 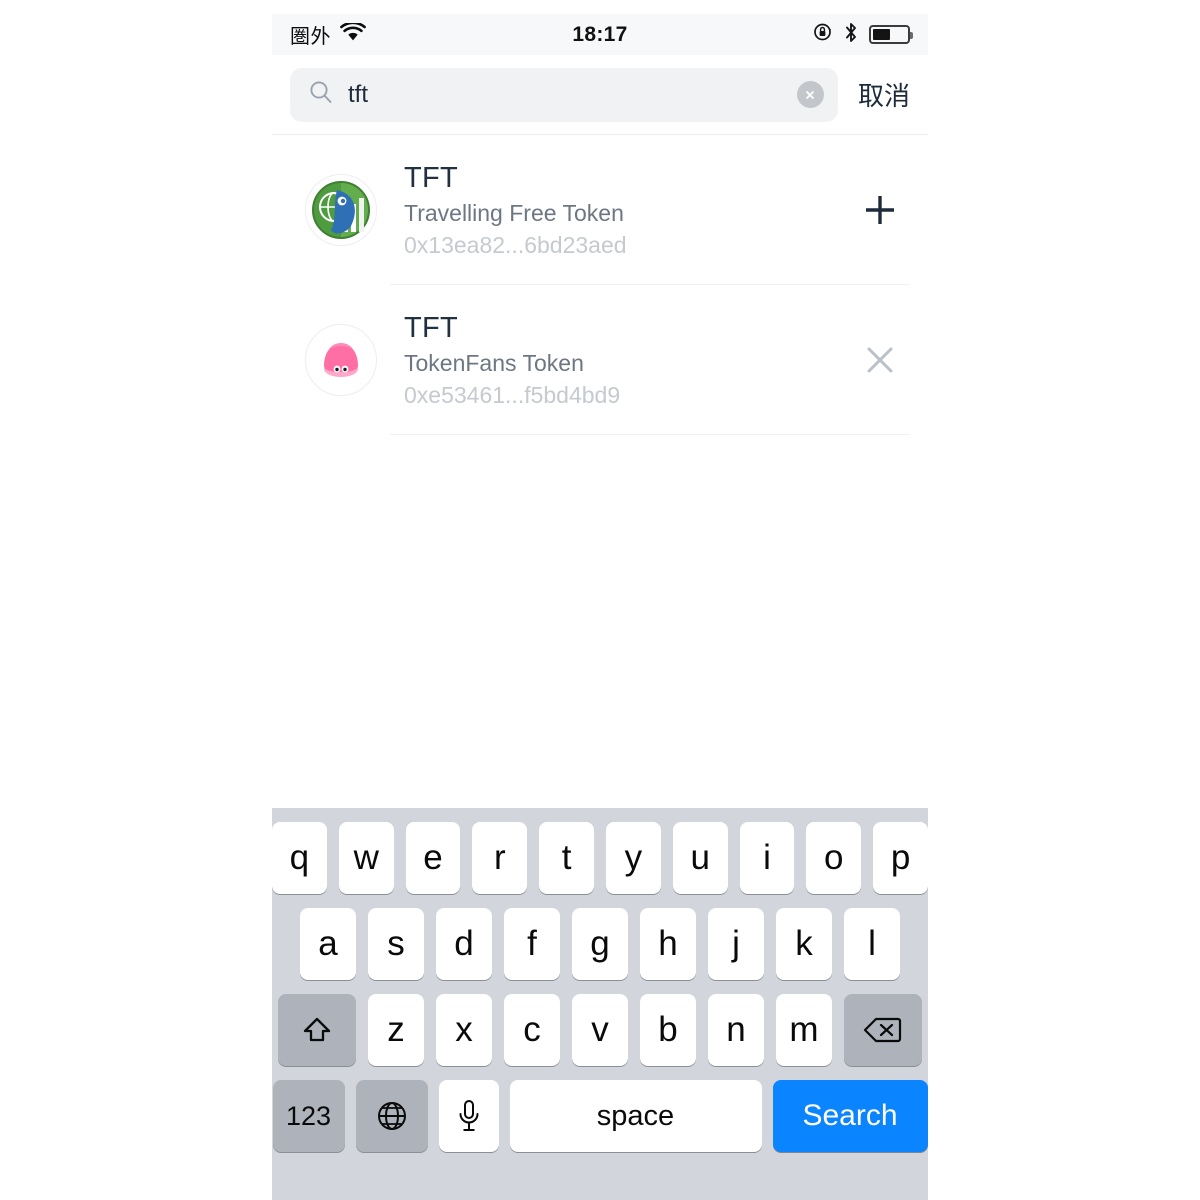 I want to click on wifi-icon, so click(x=353, y=33).